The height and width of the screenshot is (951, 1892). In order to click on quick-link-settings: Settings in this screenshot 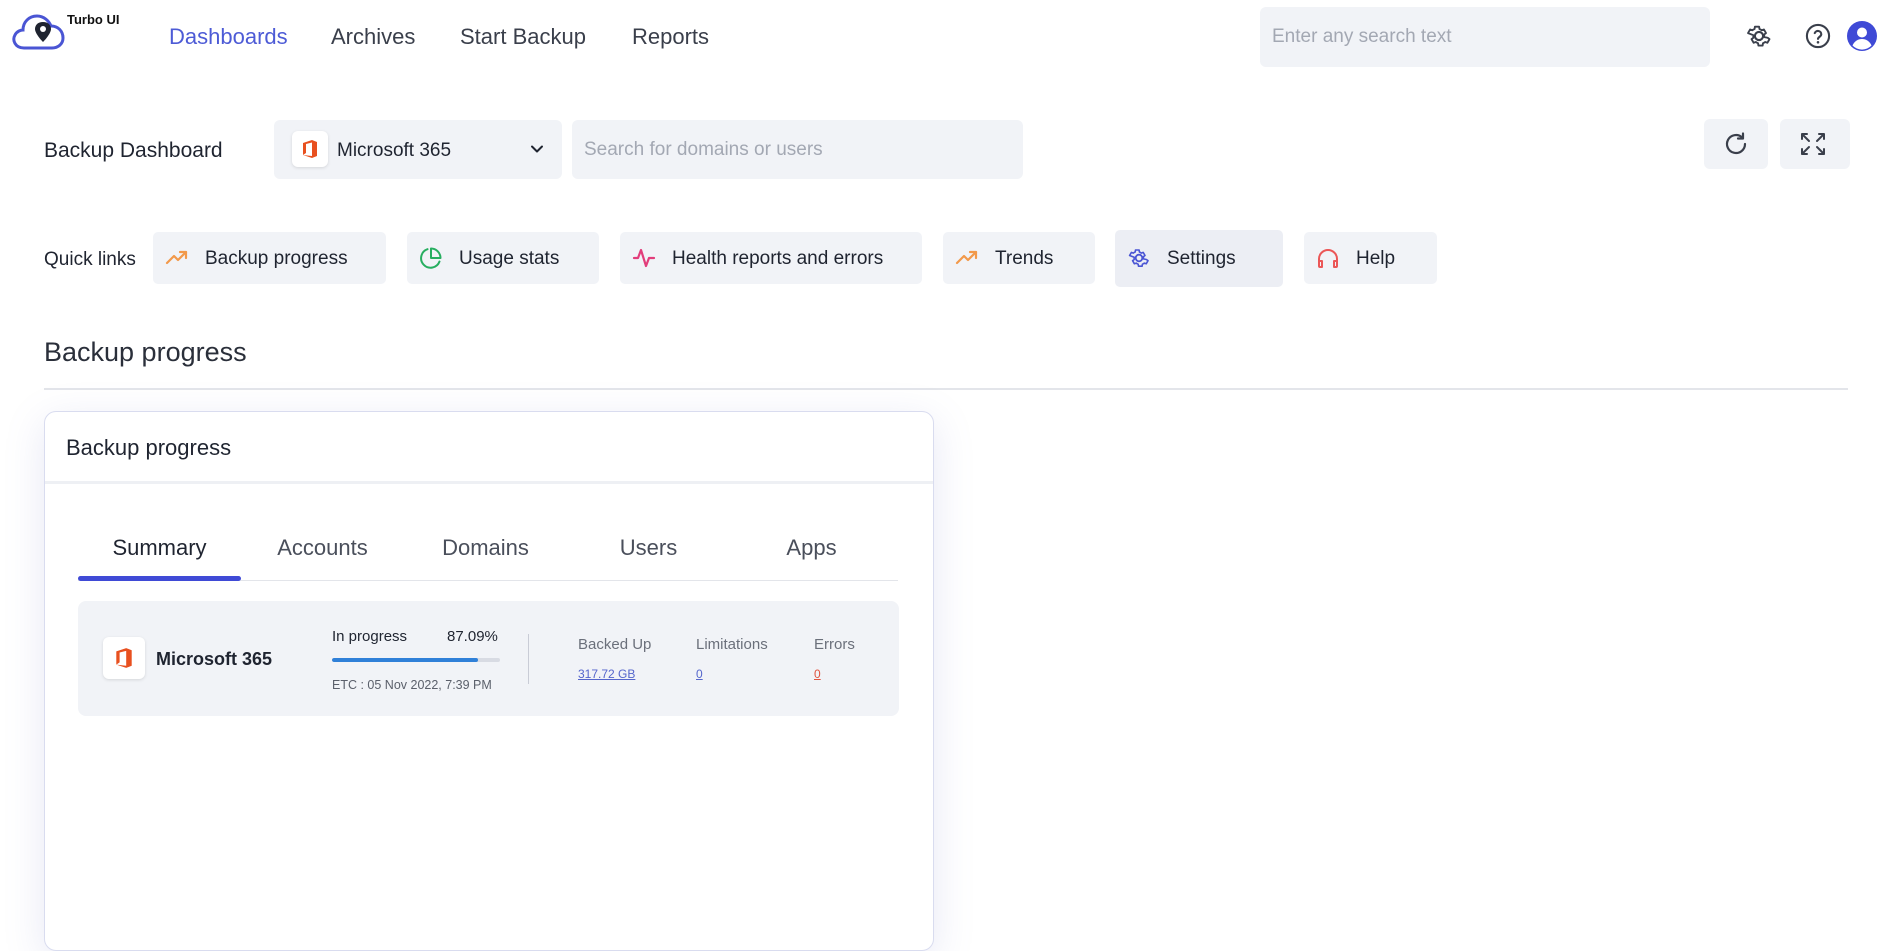, I will do `click(1199, 258)`.